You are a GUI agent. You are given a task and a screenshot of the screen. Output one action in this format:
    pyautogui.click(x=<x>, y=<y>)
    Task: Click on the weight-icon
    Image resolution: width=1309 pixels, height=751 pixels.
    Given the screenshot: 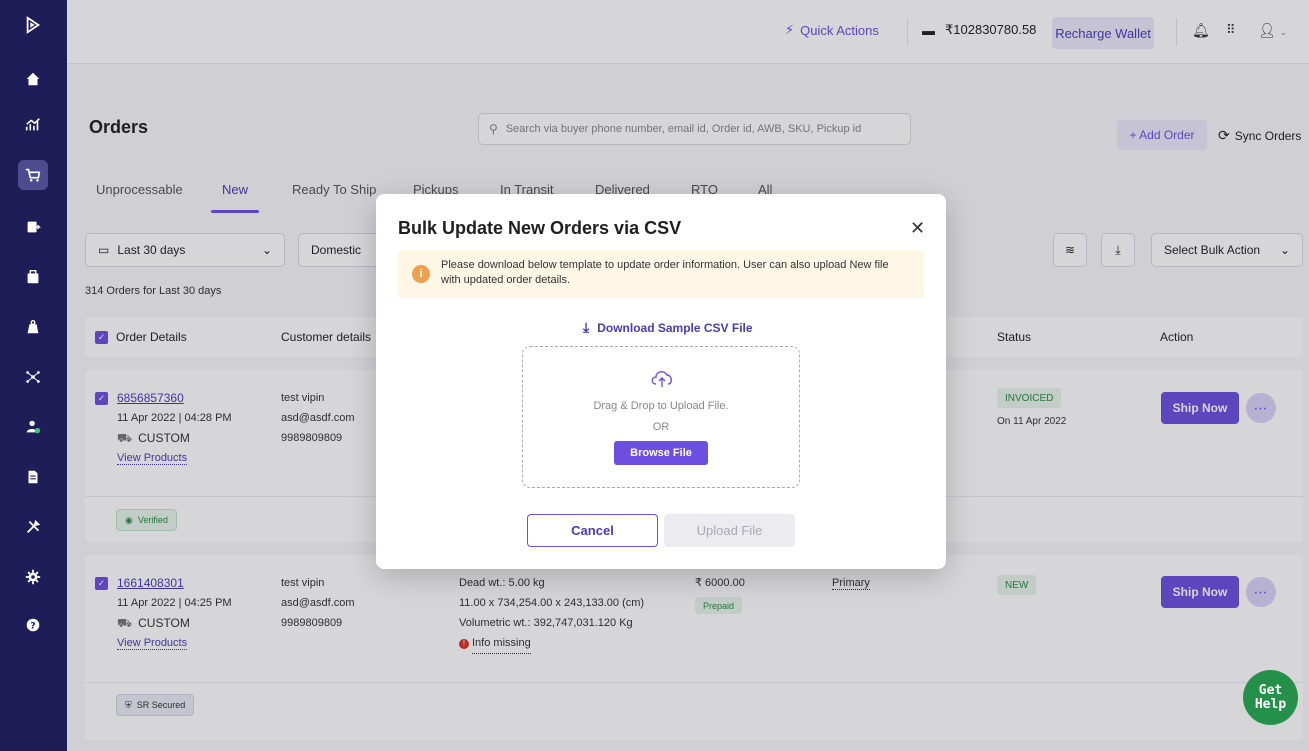 What is the action you would take?
    pyautogui.click(x=33, y=327)
    